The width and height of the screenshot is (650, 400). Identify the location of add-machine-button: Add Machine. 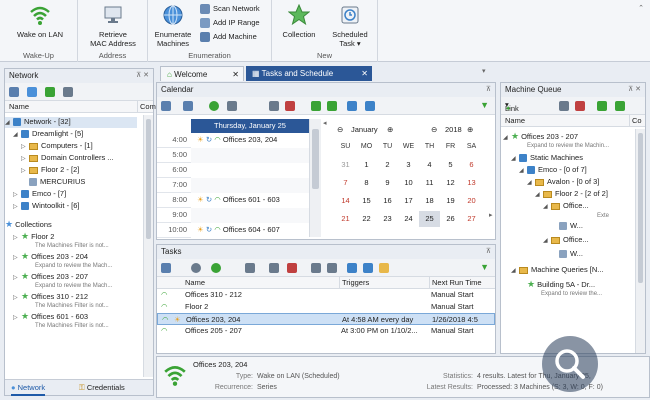
(228, 37).